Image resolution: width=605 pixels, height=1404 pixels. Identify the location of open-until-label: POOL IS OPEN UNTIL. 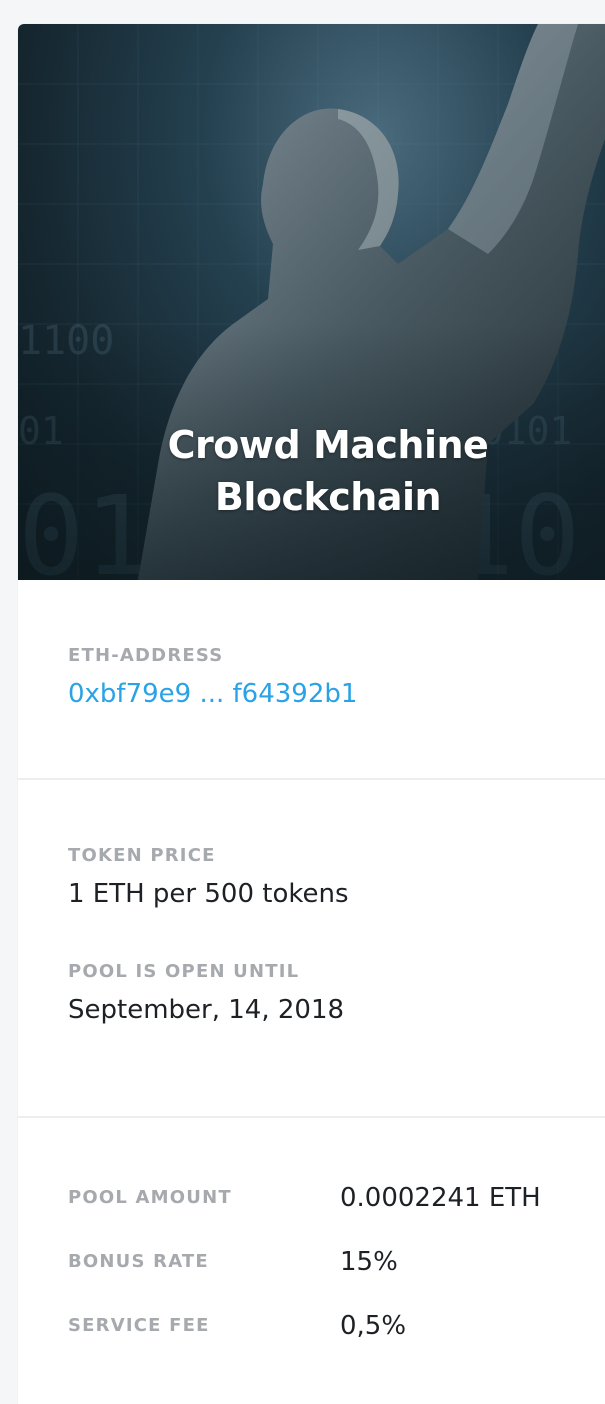
(184, 971).